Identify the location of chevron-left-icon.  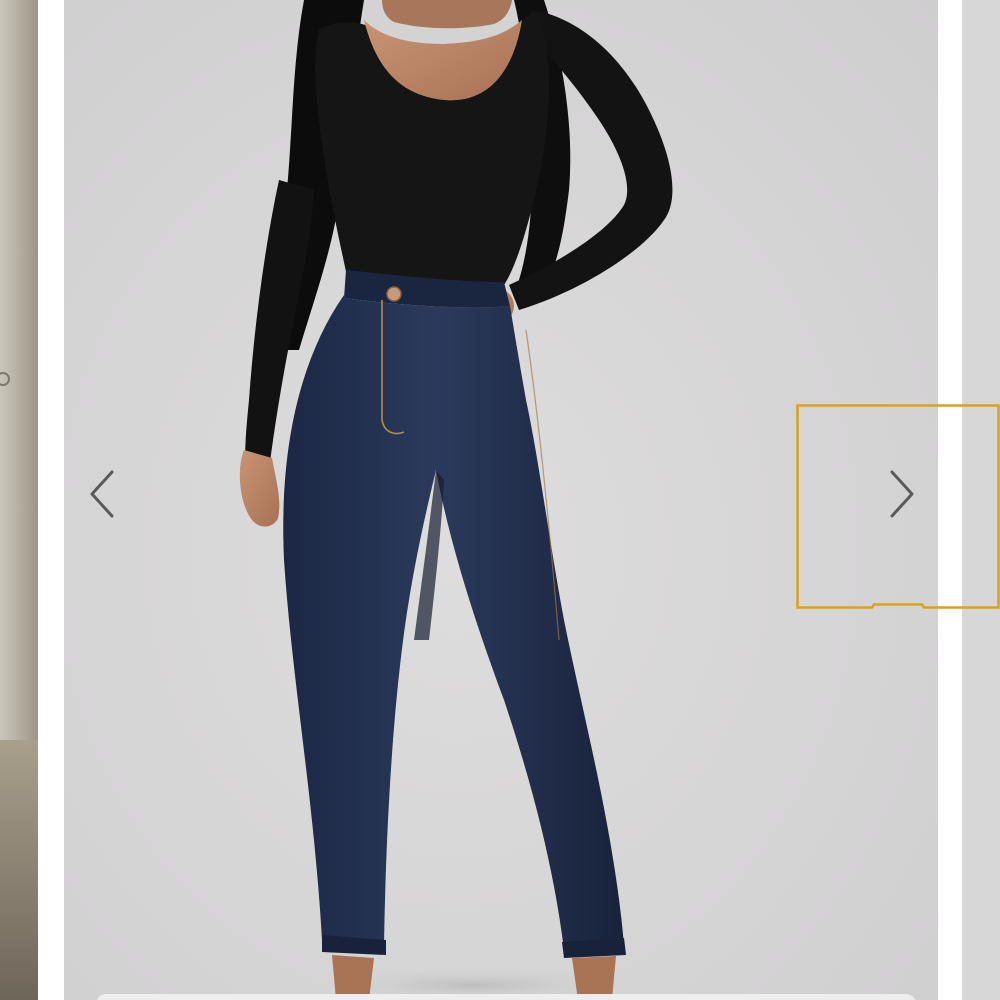
(102, 494).